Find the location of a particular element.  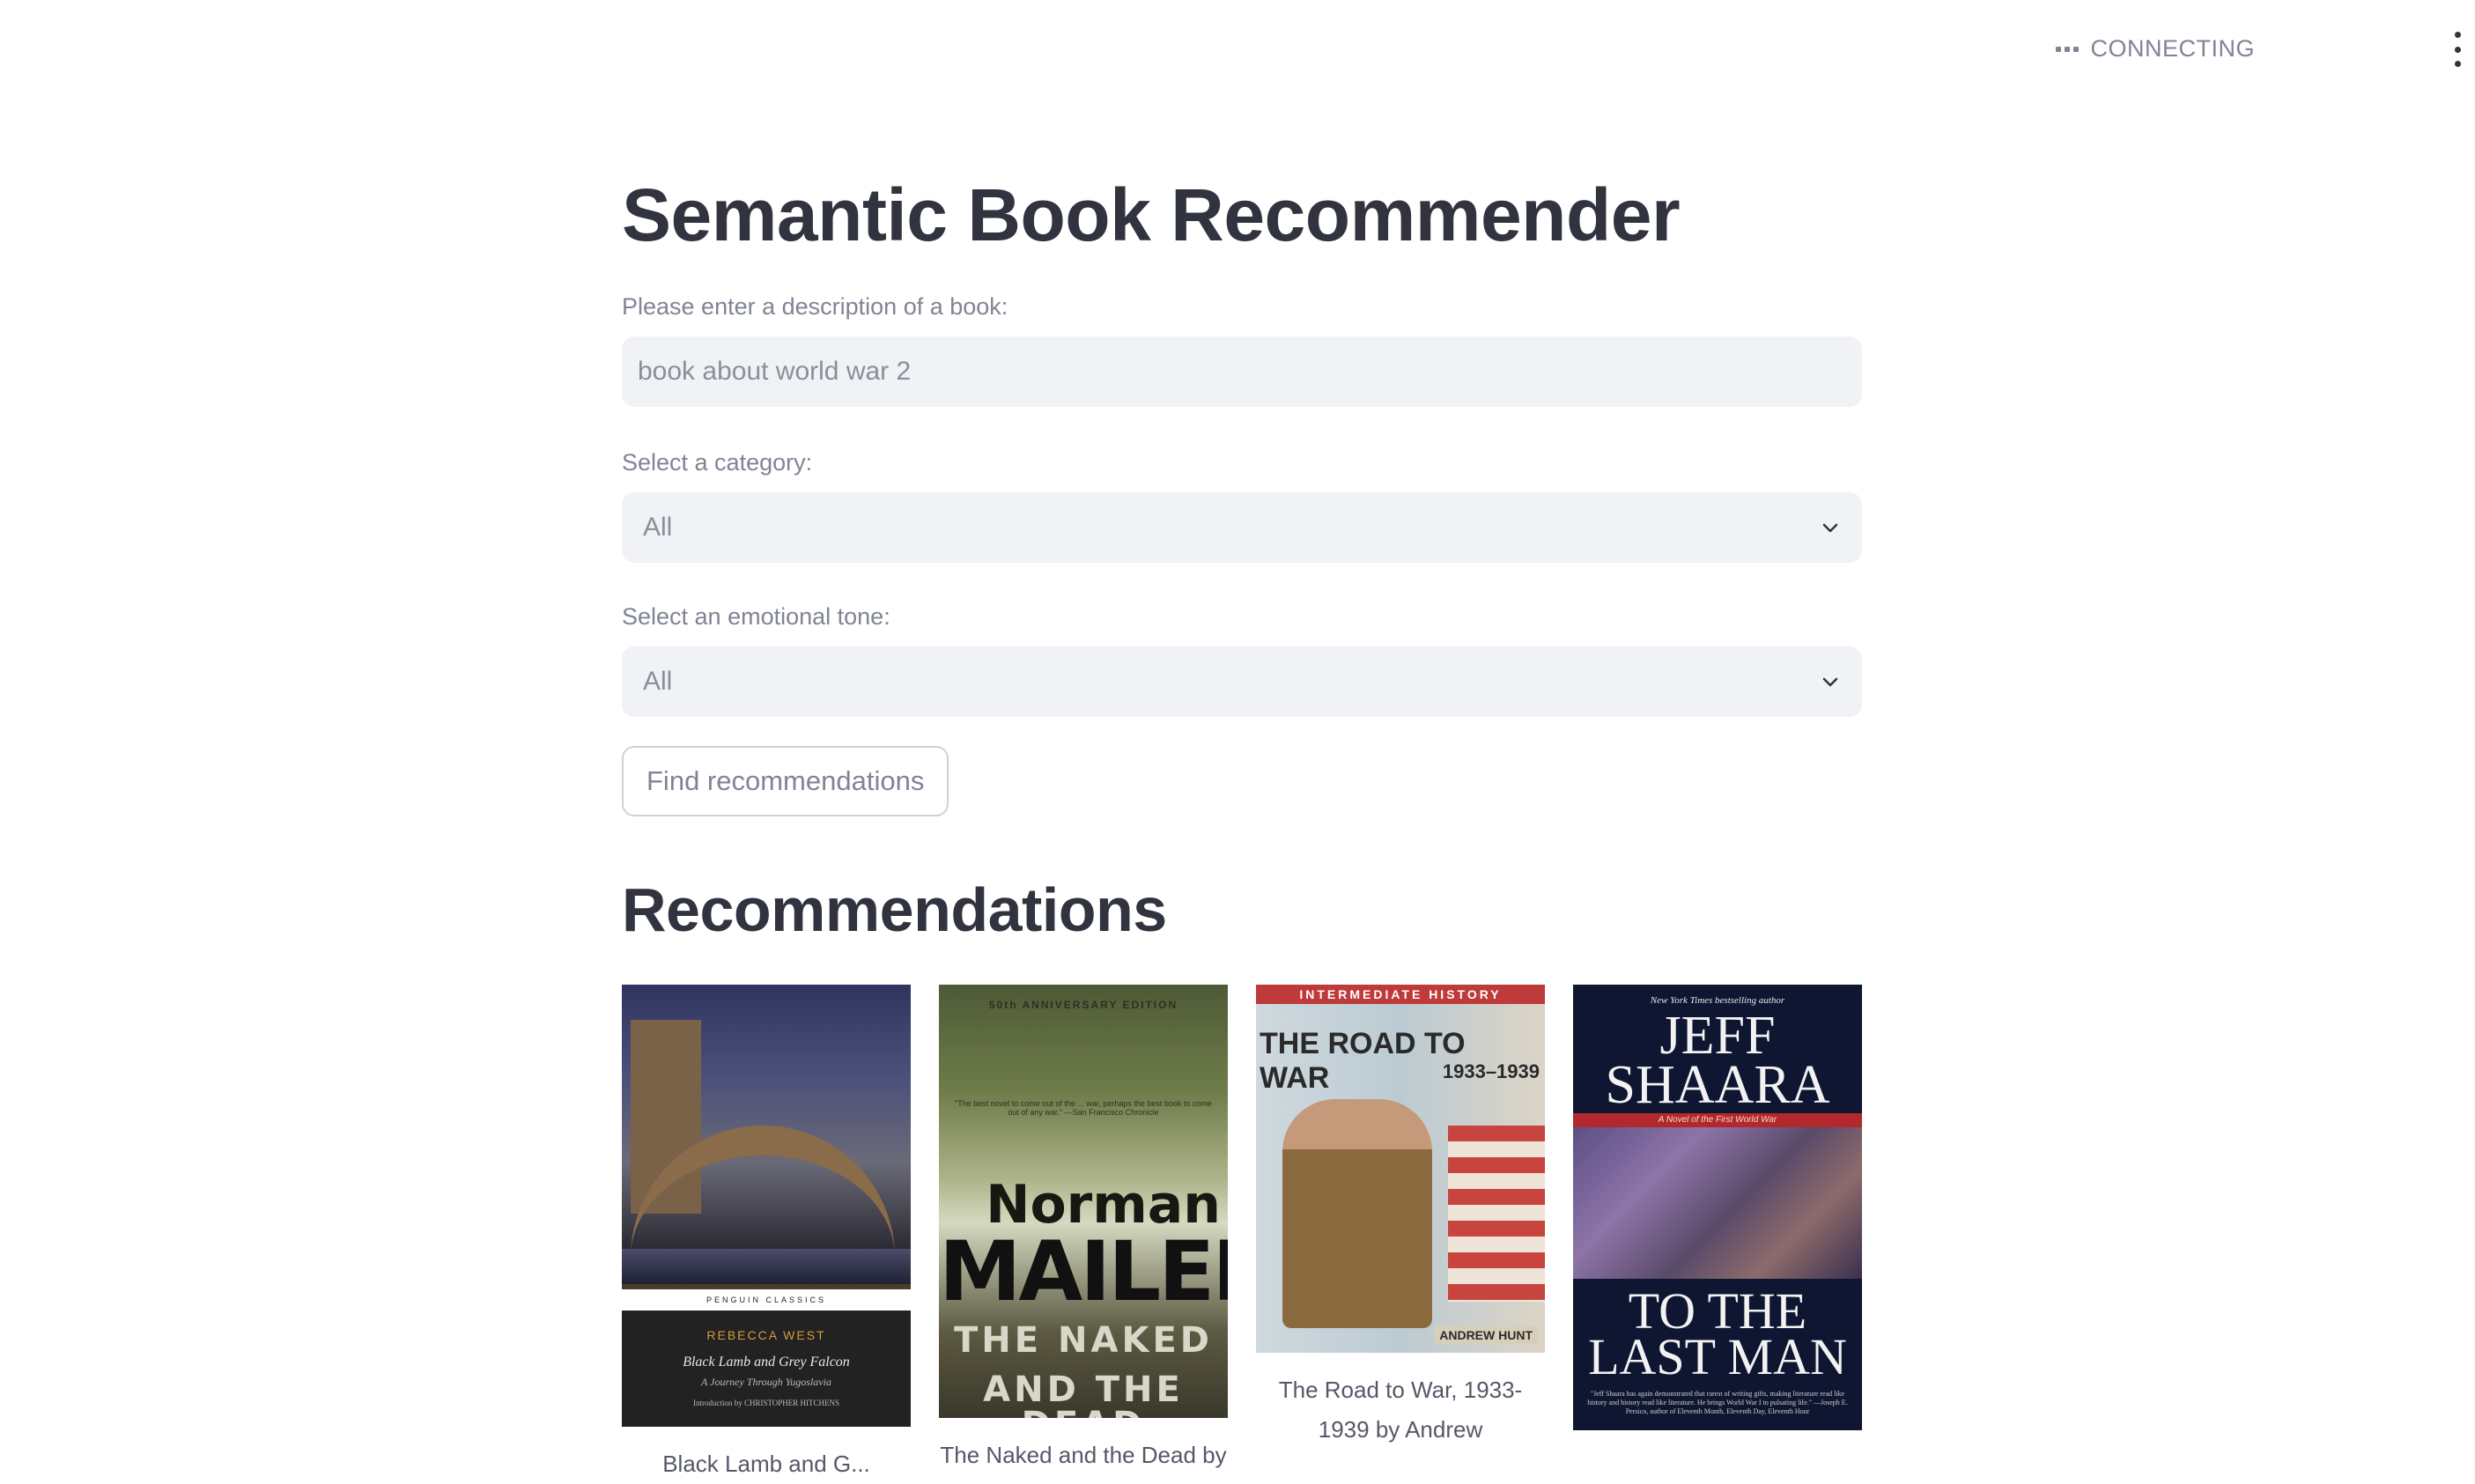

description-input-value: book about world war 2 is located at coordinates (775, 372).